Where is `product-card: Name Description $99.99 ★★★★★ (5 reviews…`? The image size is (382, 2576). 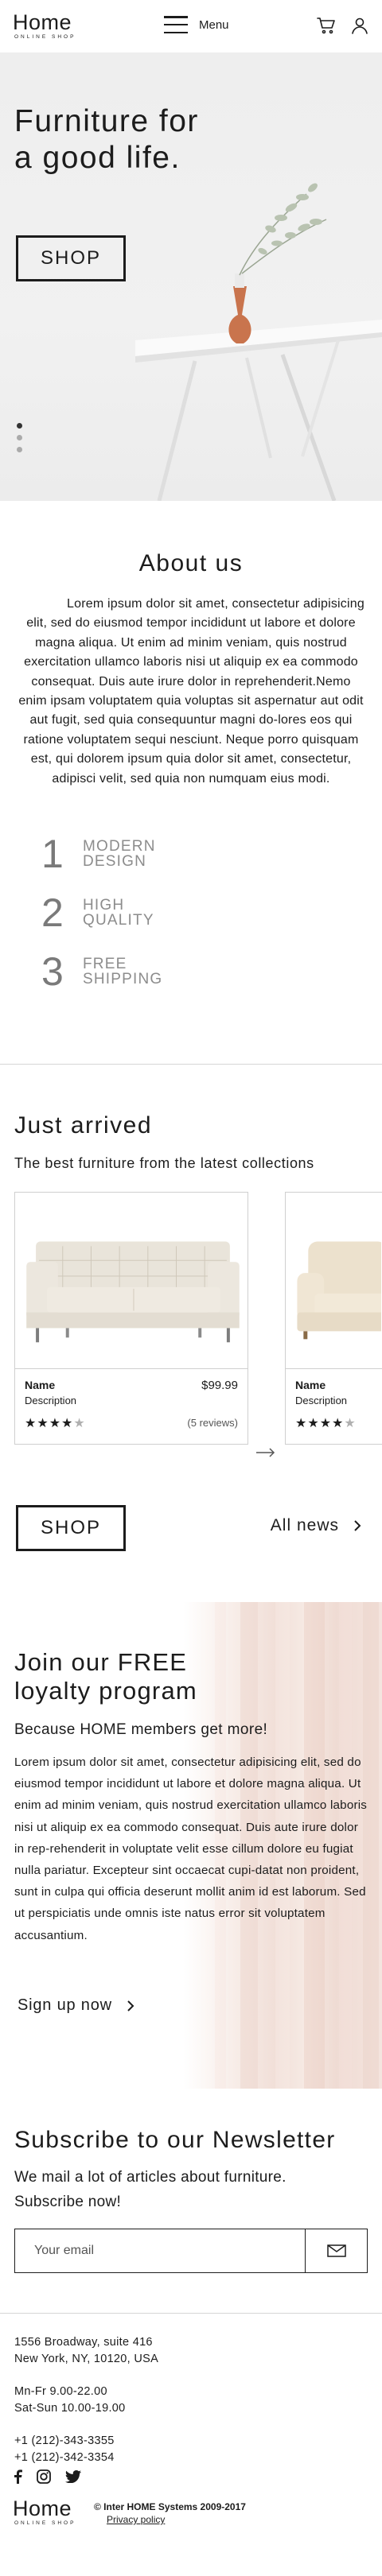 product-card: Name Description $99.99 ★★★★★ (5 reviews… is located at coordinates (131, 1319).